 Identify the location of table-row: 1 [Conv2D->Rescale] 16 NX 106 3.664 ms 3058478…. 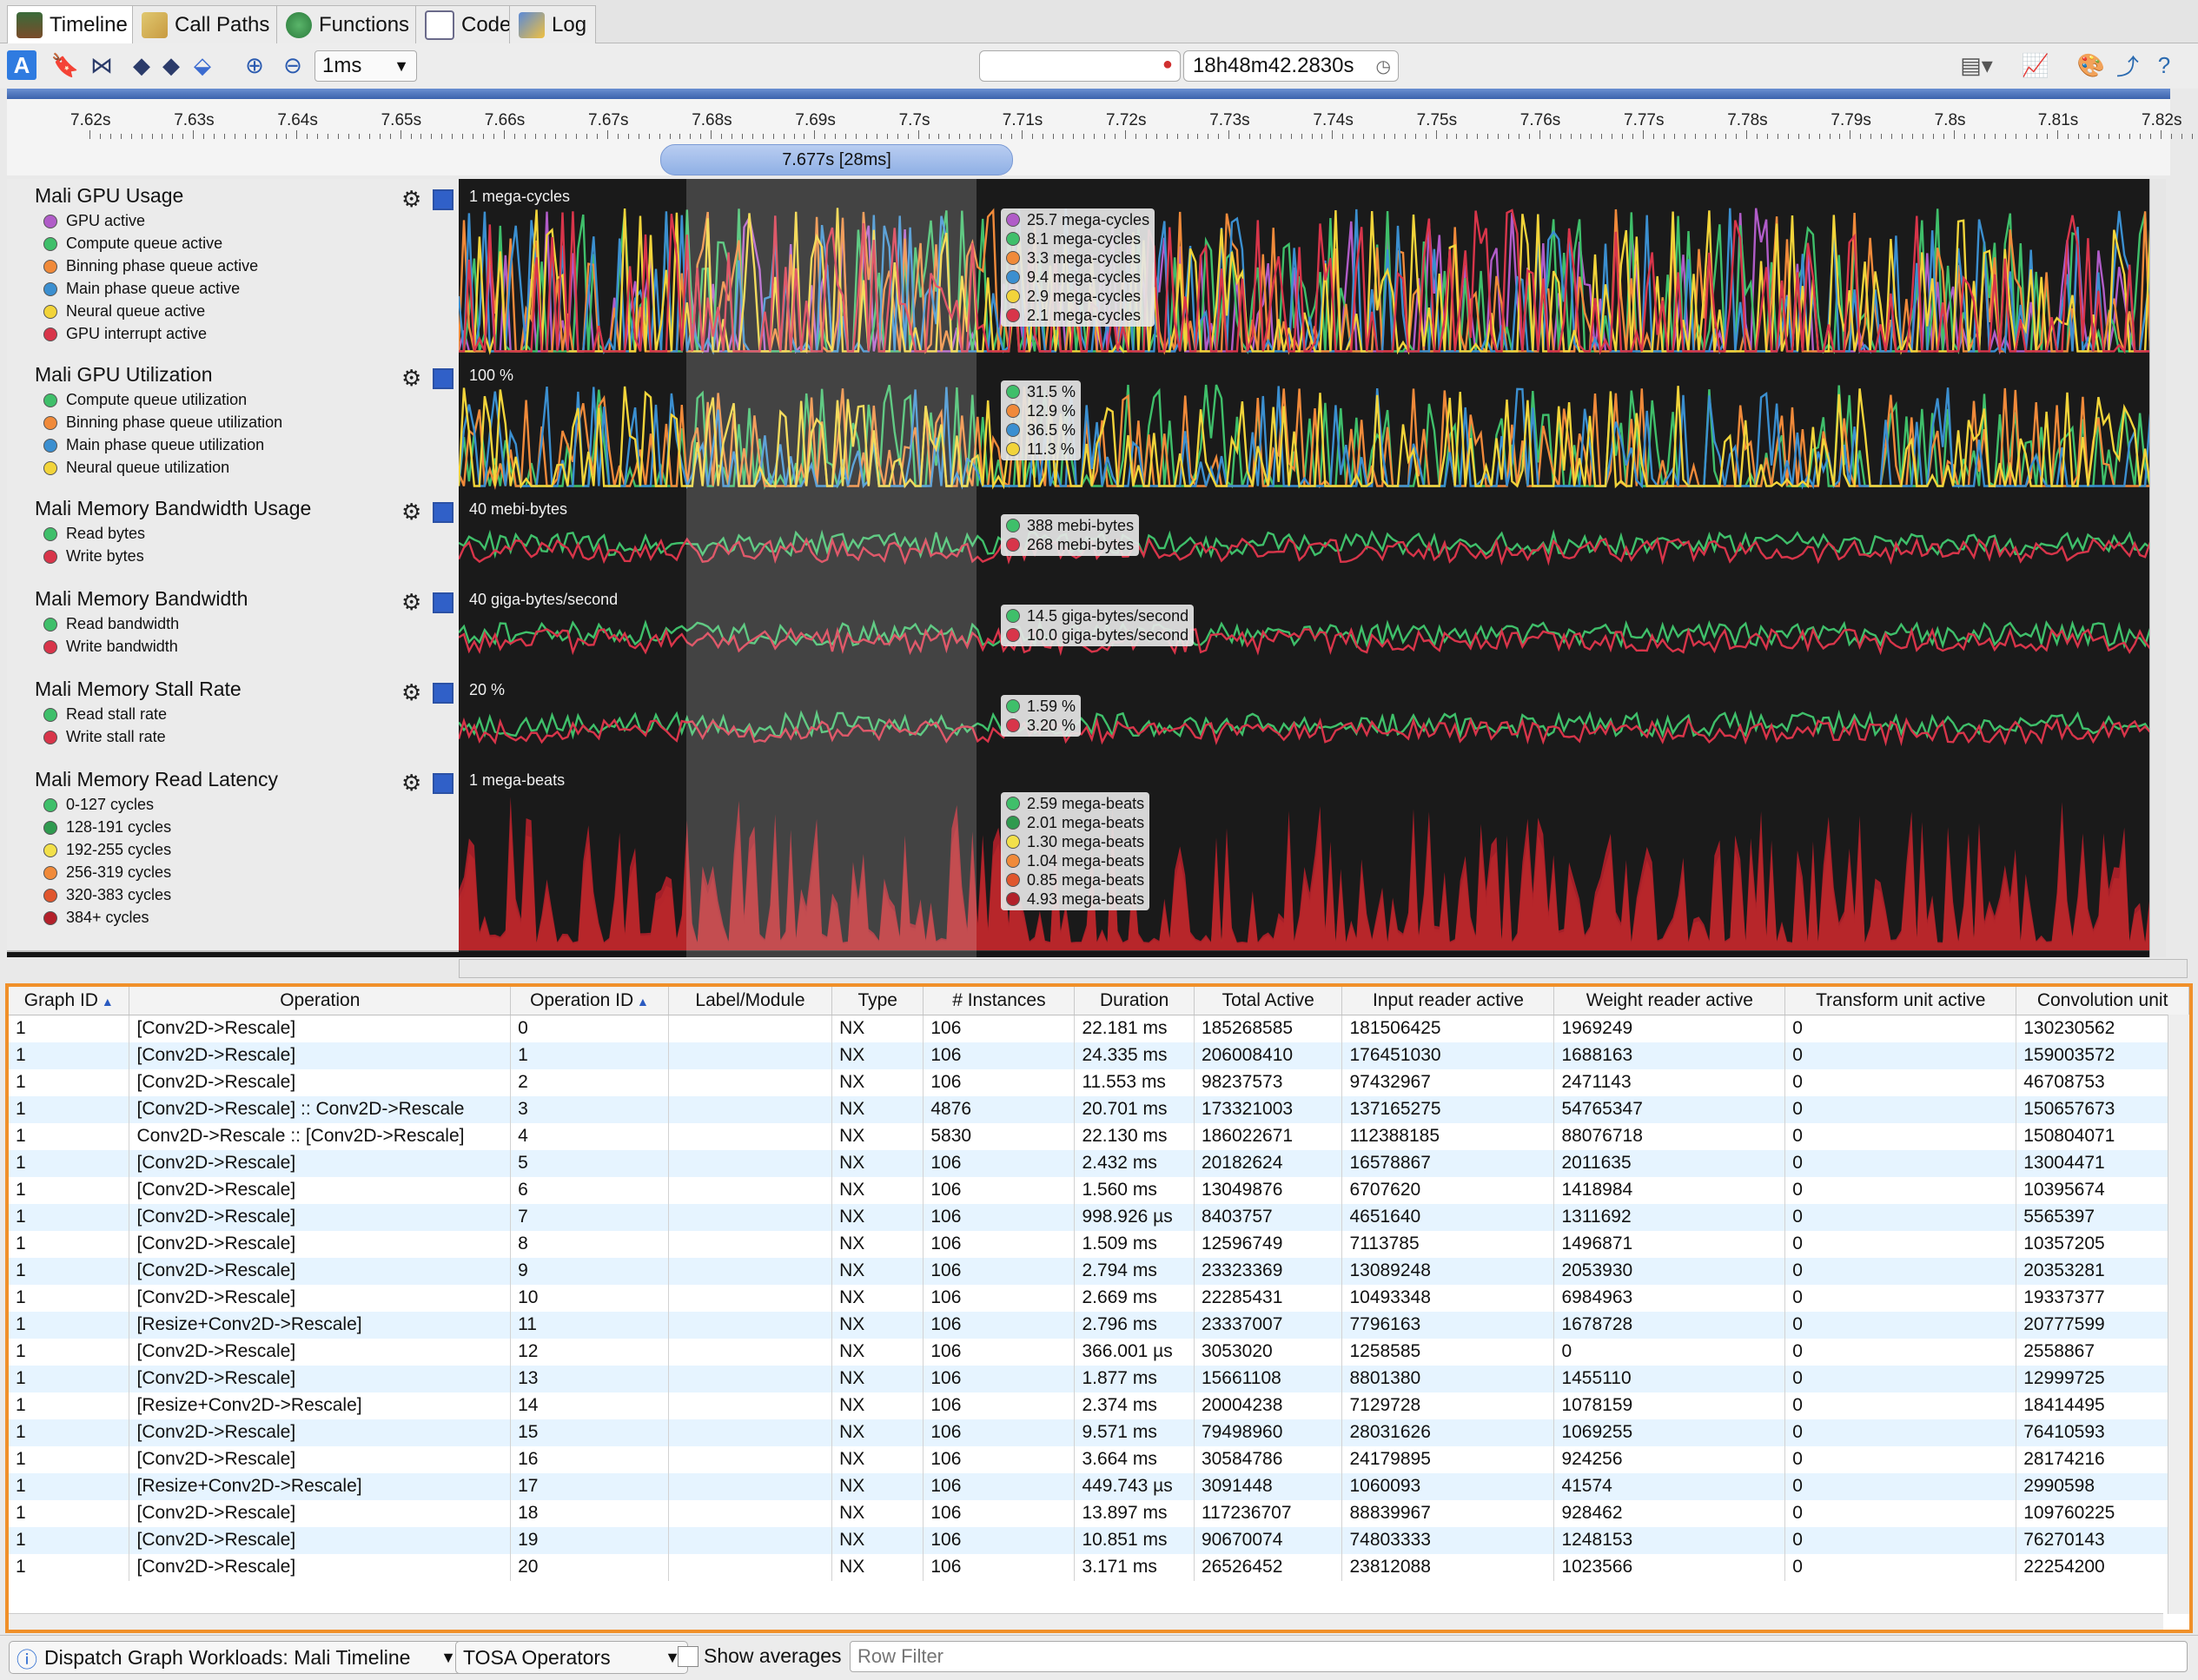
(1099, 1459).